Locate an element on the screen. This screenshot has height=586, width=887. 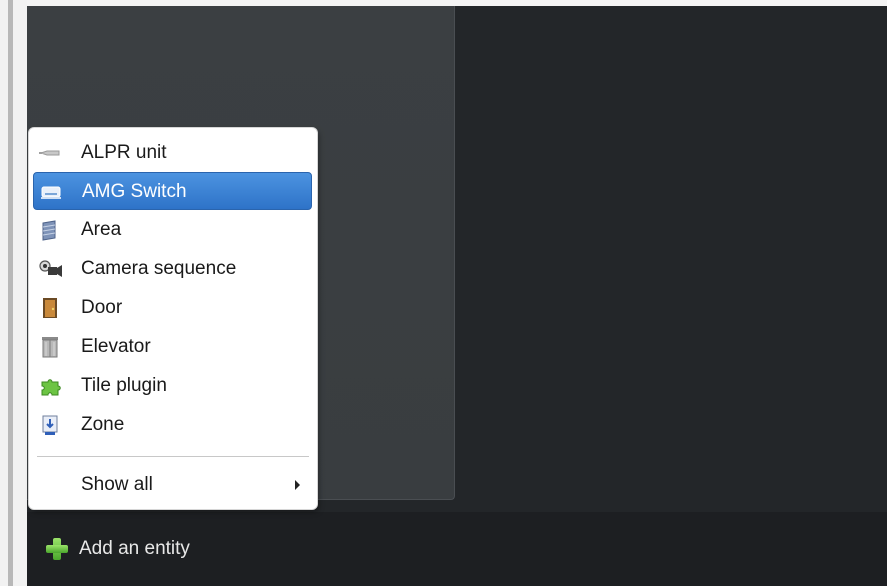
bottom-toolbar: Add an entity is located at coordinates (457, 549).